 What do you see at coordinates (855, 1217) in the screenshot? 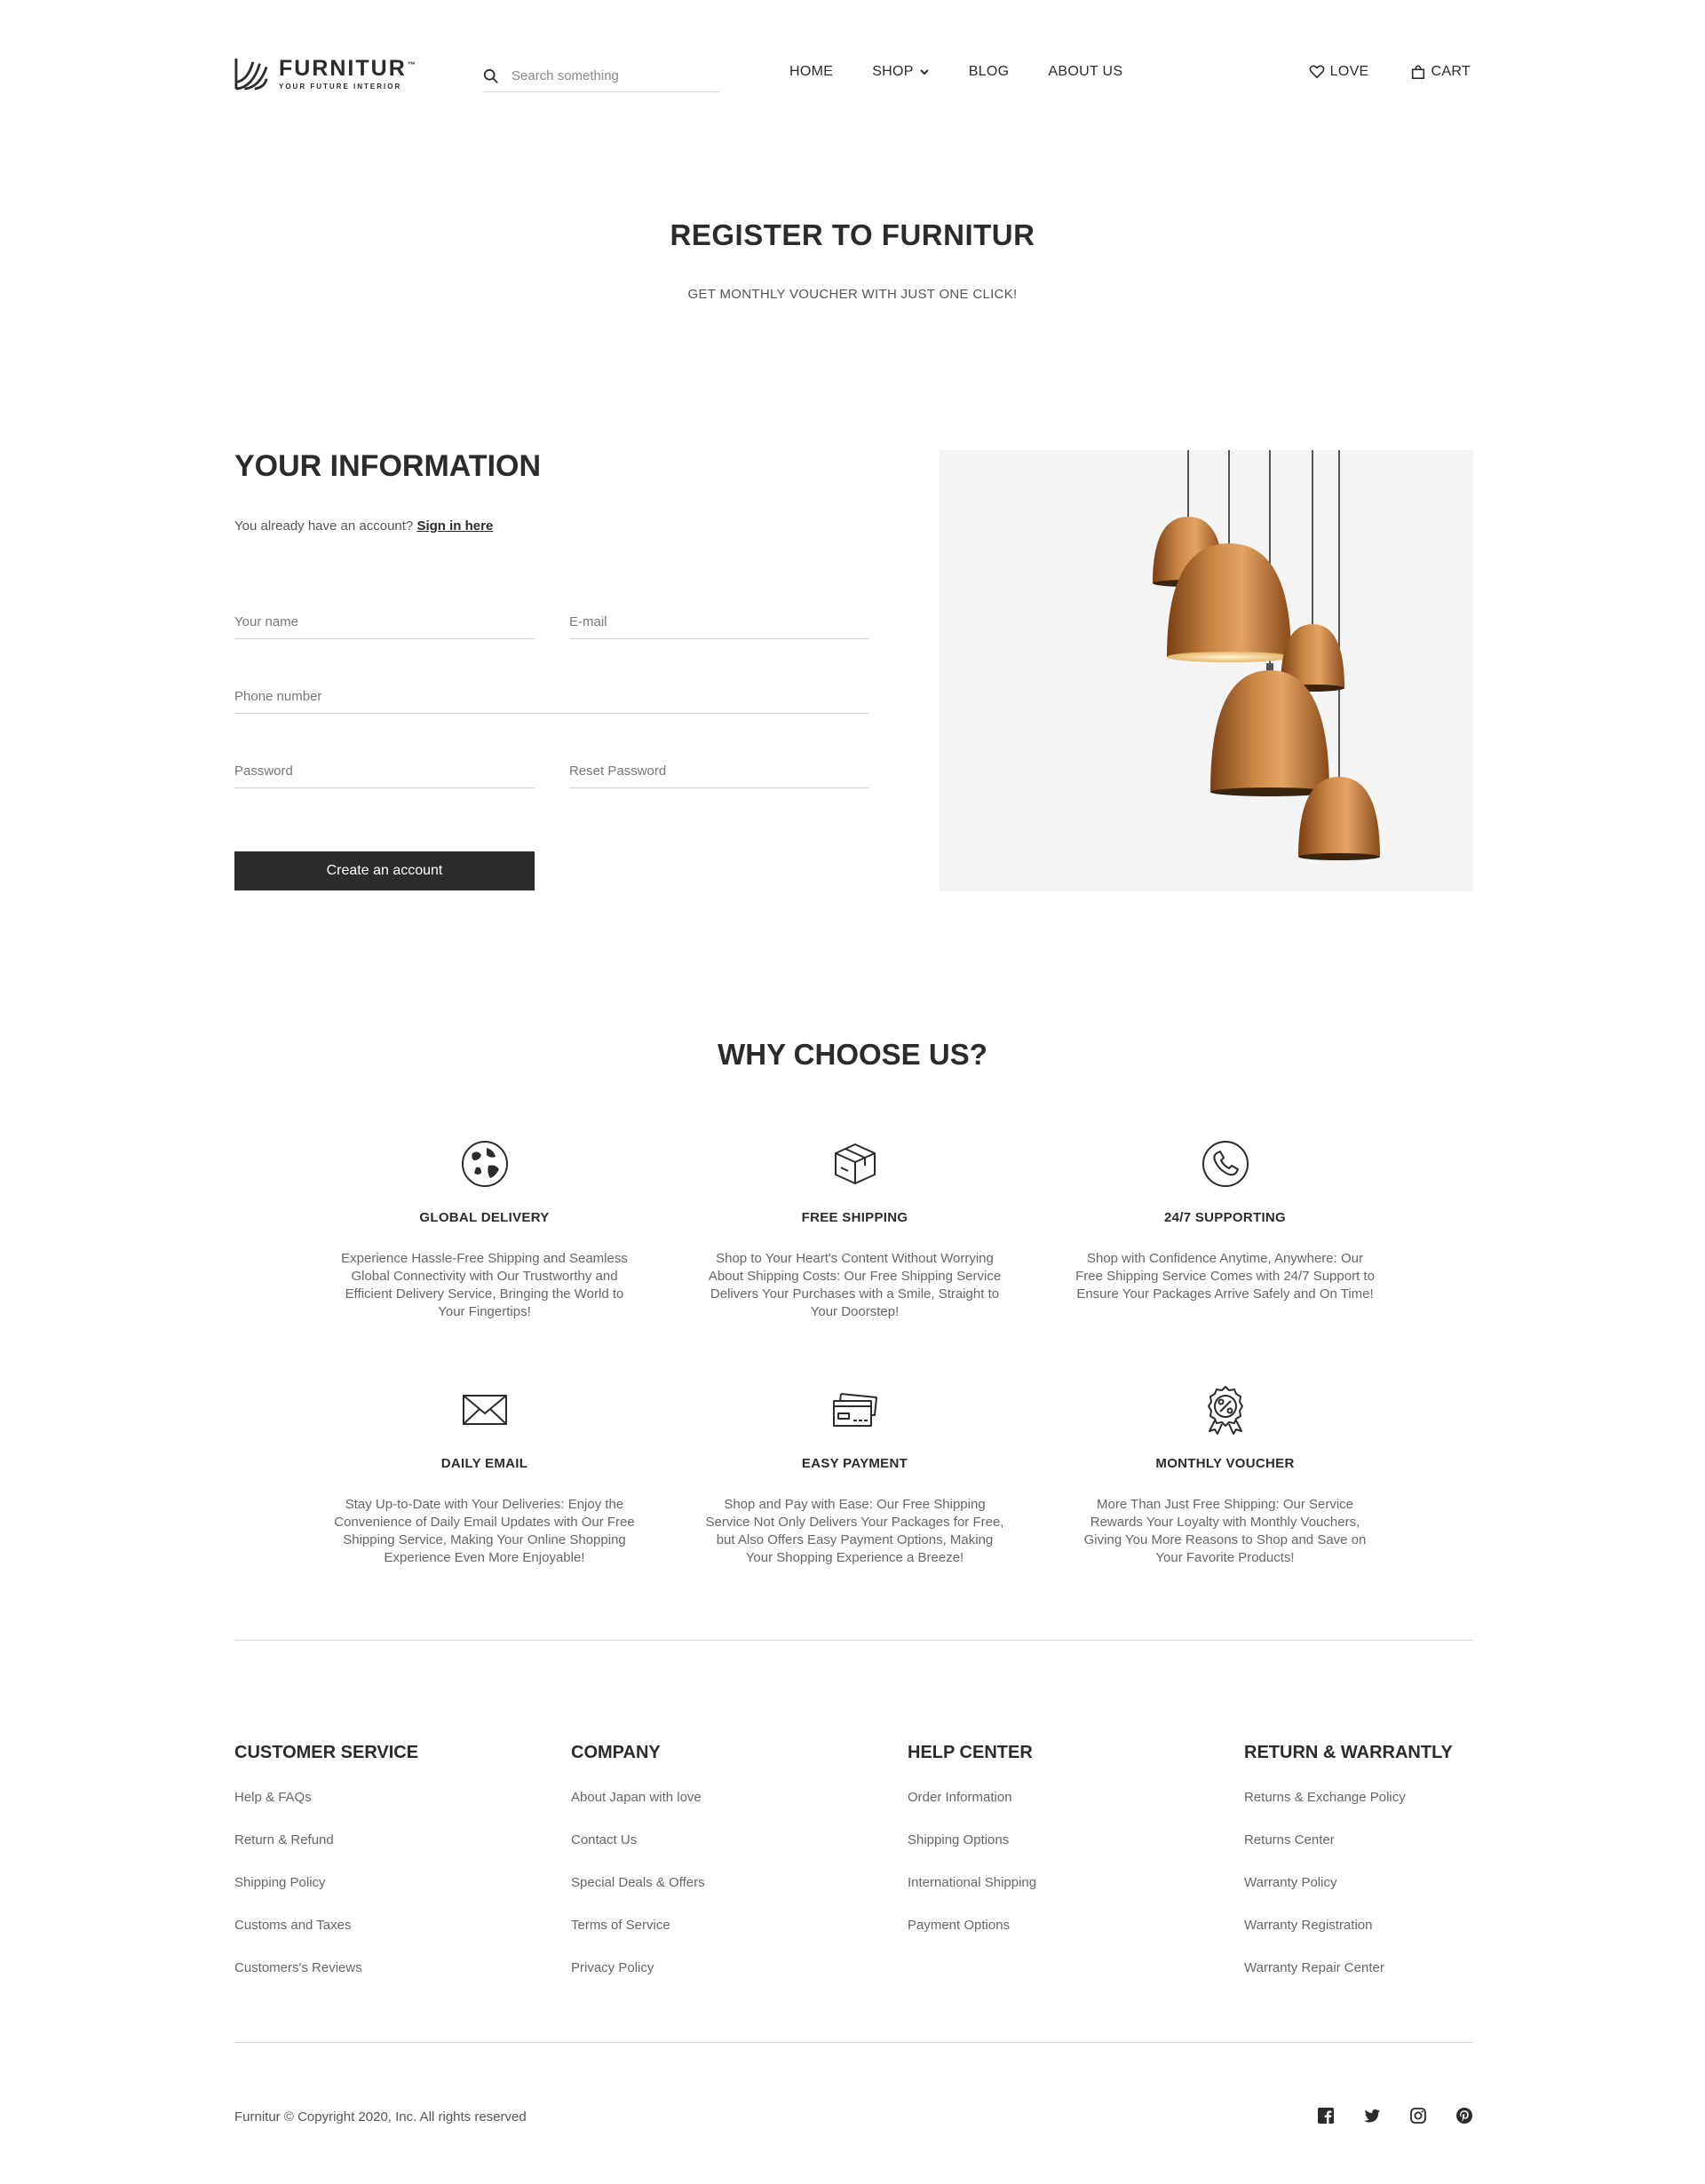
I see `feature-title: FREE SHIPPING` at bounding box center [855, 1217].